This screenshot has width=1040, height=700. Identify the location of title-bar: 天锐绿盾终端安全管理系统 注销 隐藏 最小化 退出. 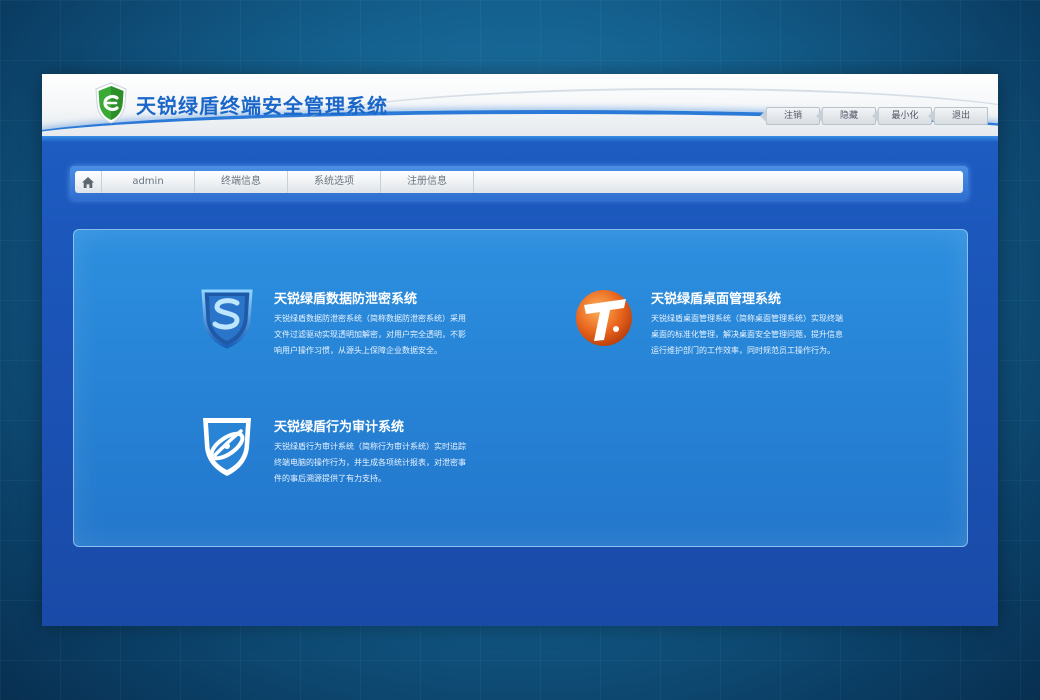
(520, 105).